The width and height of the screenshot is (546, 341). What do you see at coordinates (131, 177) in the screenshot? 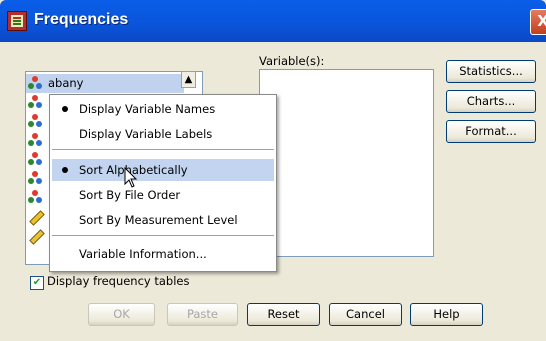
I see `mouse-cursor-icon` at bounding box center [131, 177].